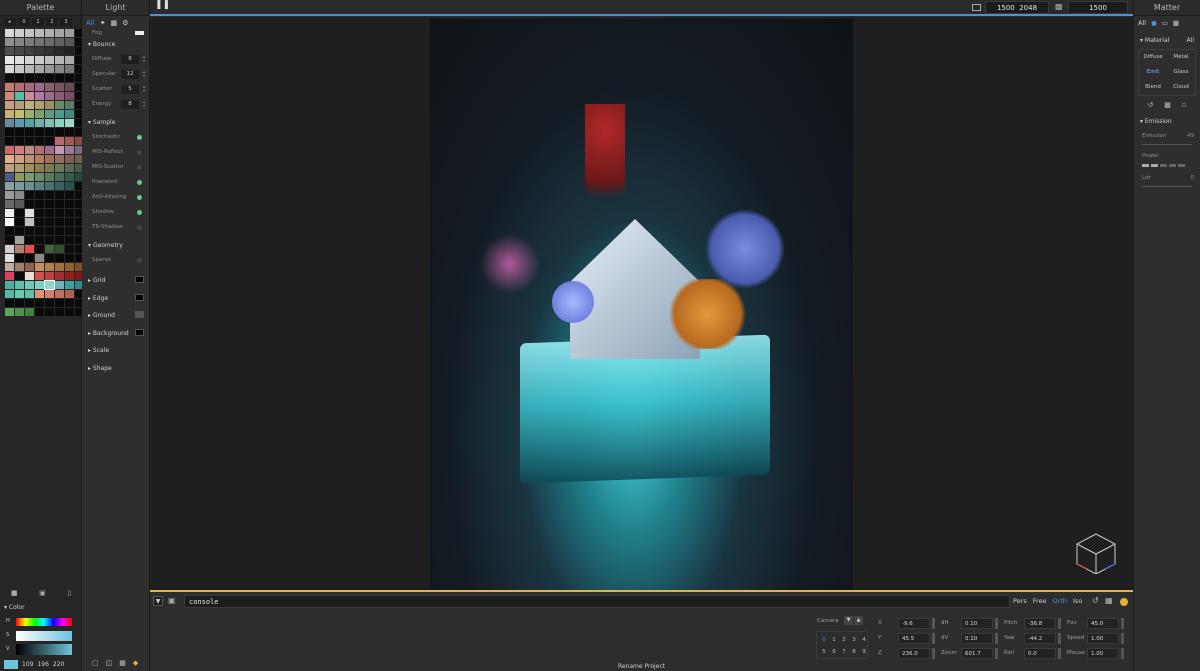  What do you see at coordinates (1020, 601) in the screenshot?
I see `mode-pers: Pers` at bounding box center [1020, 601].